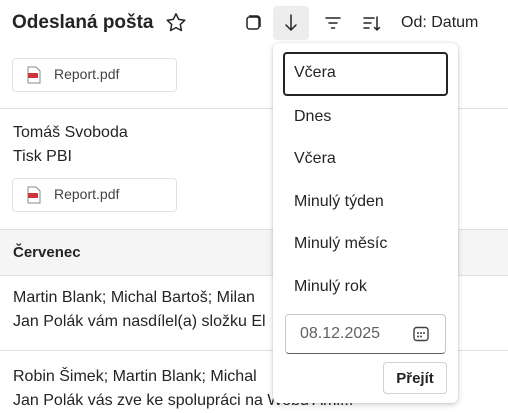  What do you see at coordinates (313, 116) in the screenshot?
I see `menu-option-label: Dnes` at bounding box center [313, 116].